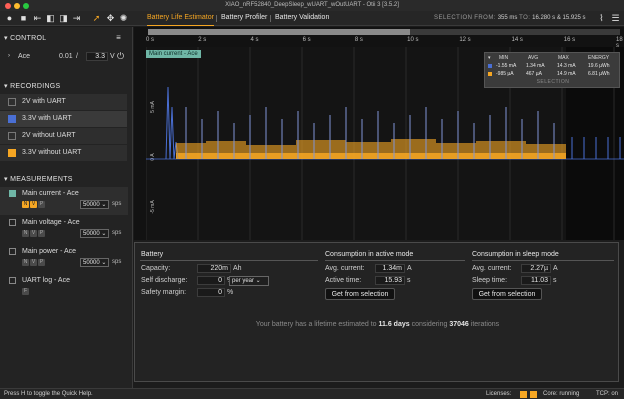 This screenshot has height=399, width=624. What do you see at coordinates (490, 74) in the screenshot?
I see `stats-swatch-orange` at bounding box center [490, 74].